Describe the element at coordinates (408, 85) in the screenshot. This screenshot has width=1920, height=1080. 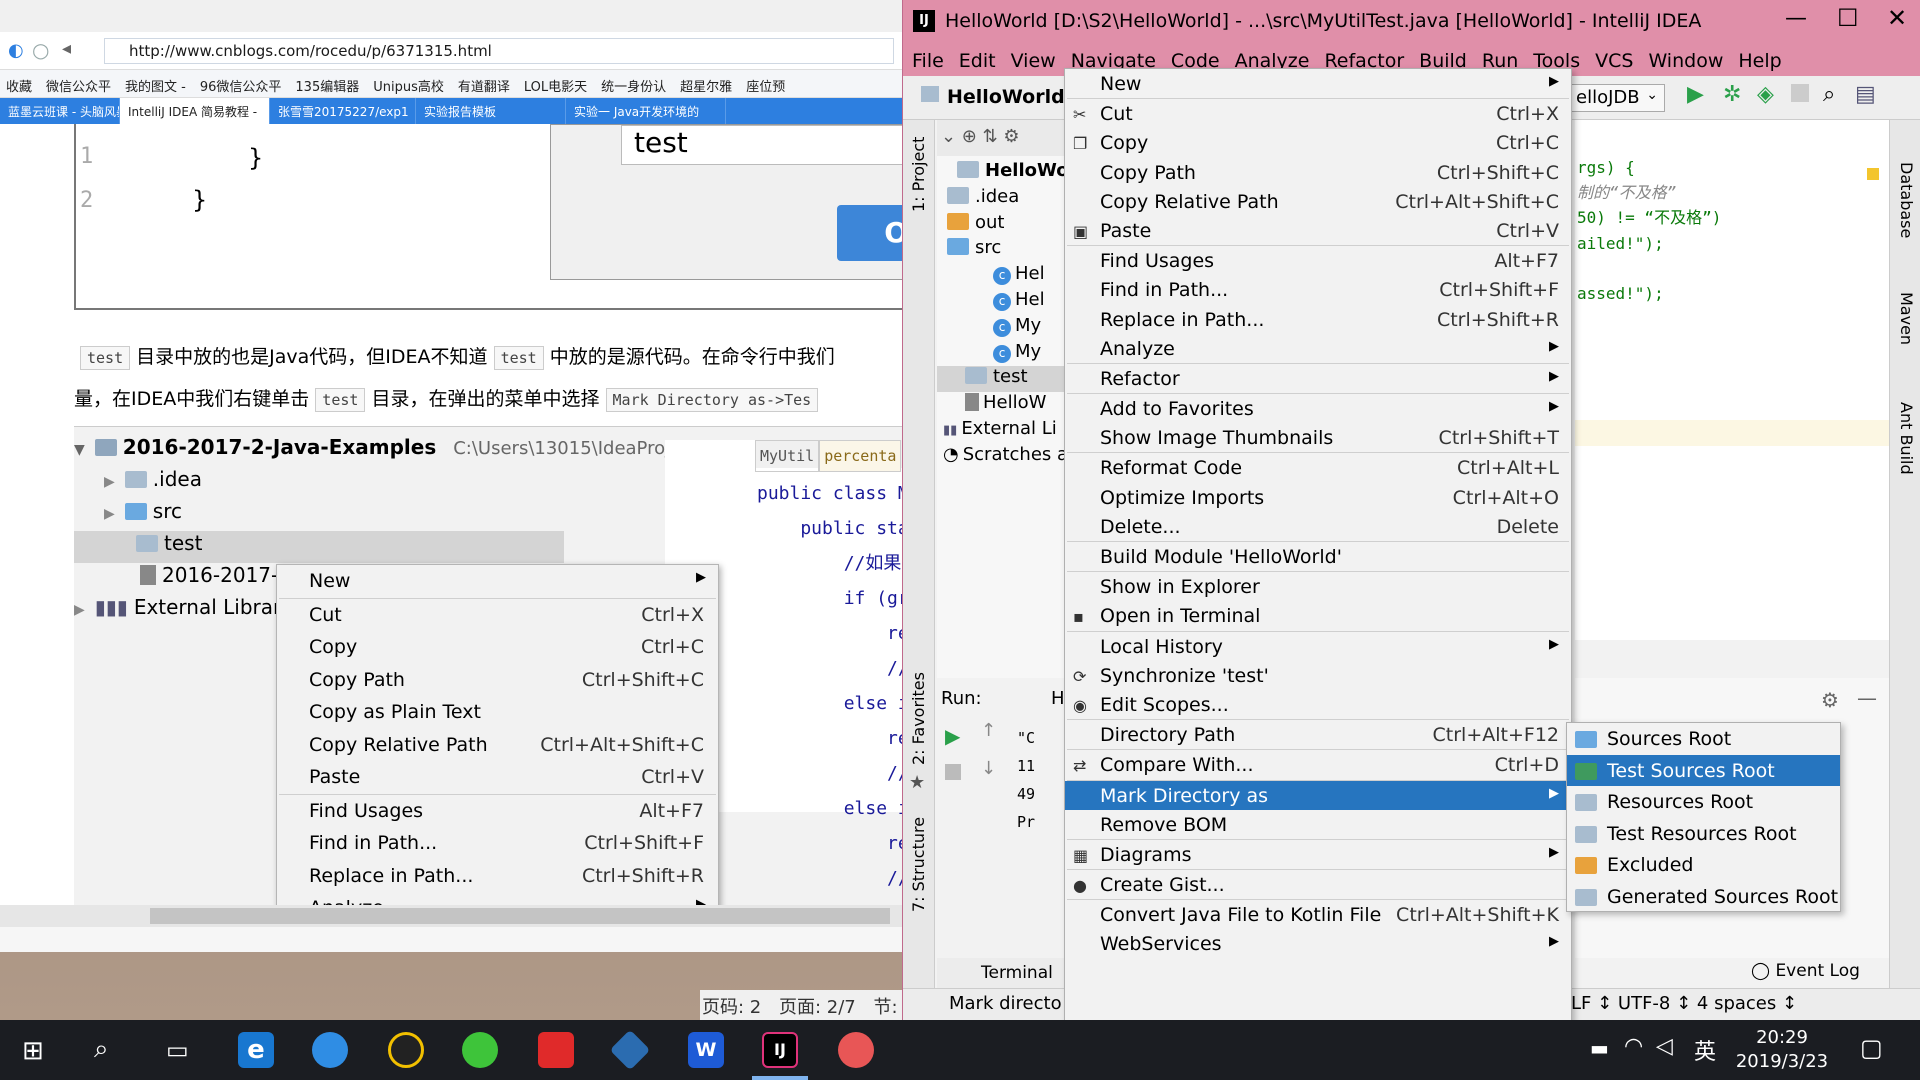
I see `bookmark-item: Unipus高校` at that location.